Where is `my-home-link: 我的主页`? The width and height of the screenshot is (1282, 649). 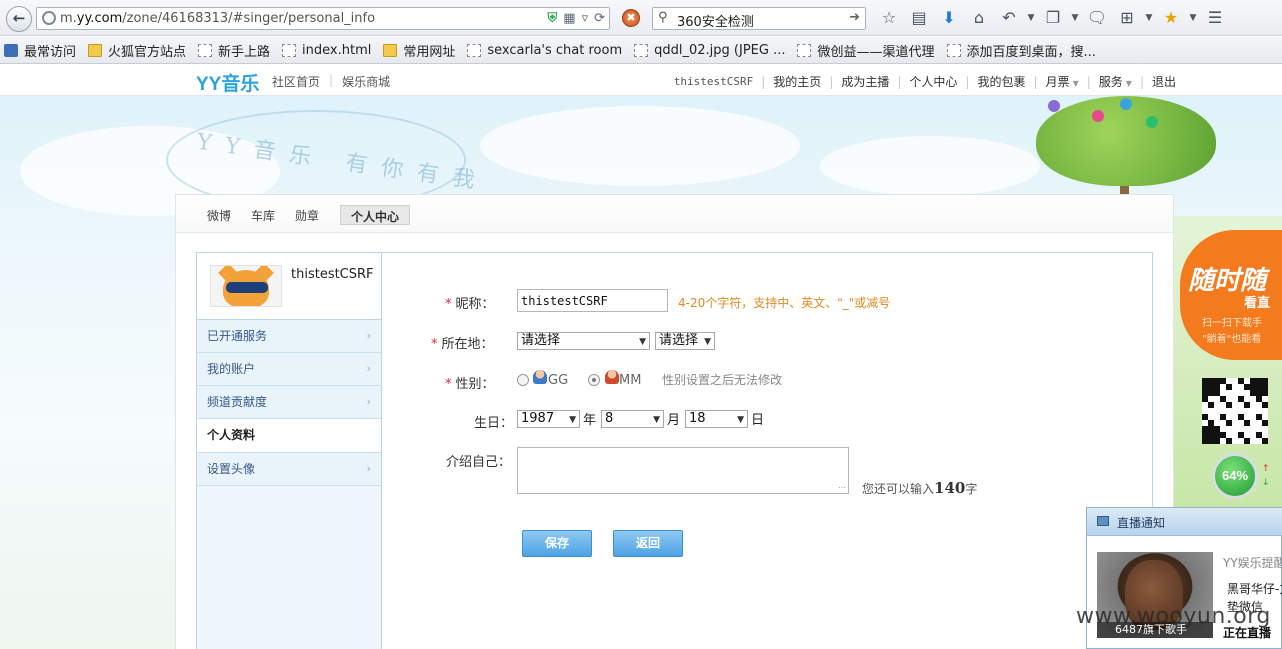 my-home-link: 我的主页 is located at coordinates (797, 81).